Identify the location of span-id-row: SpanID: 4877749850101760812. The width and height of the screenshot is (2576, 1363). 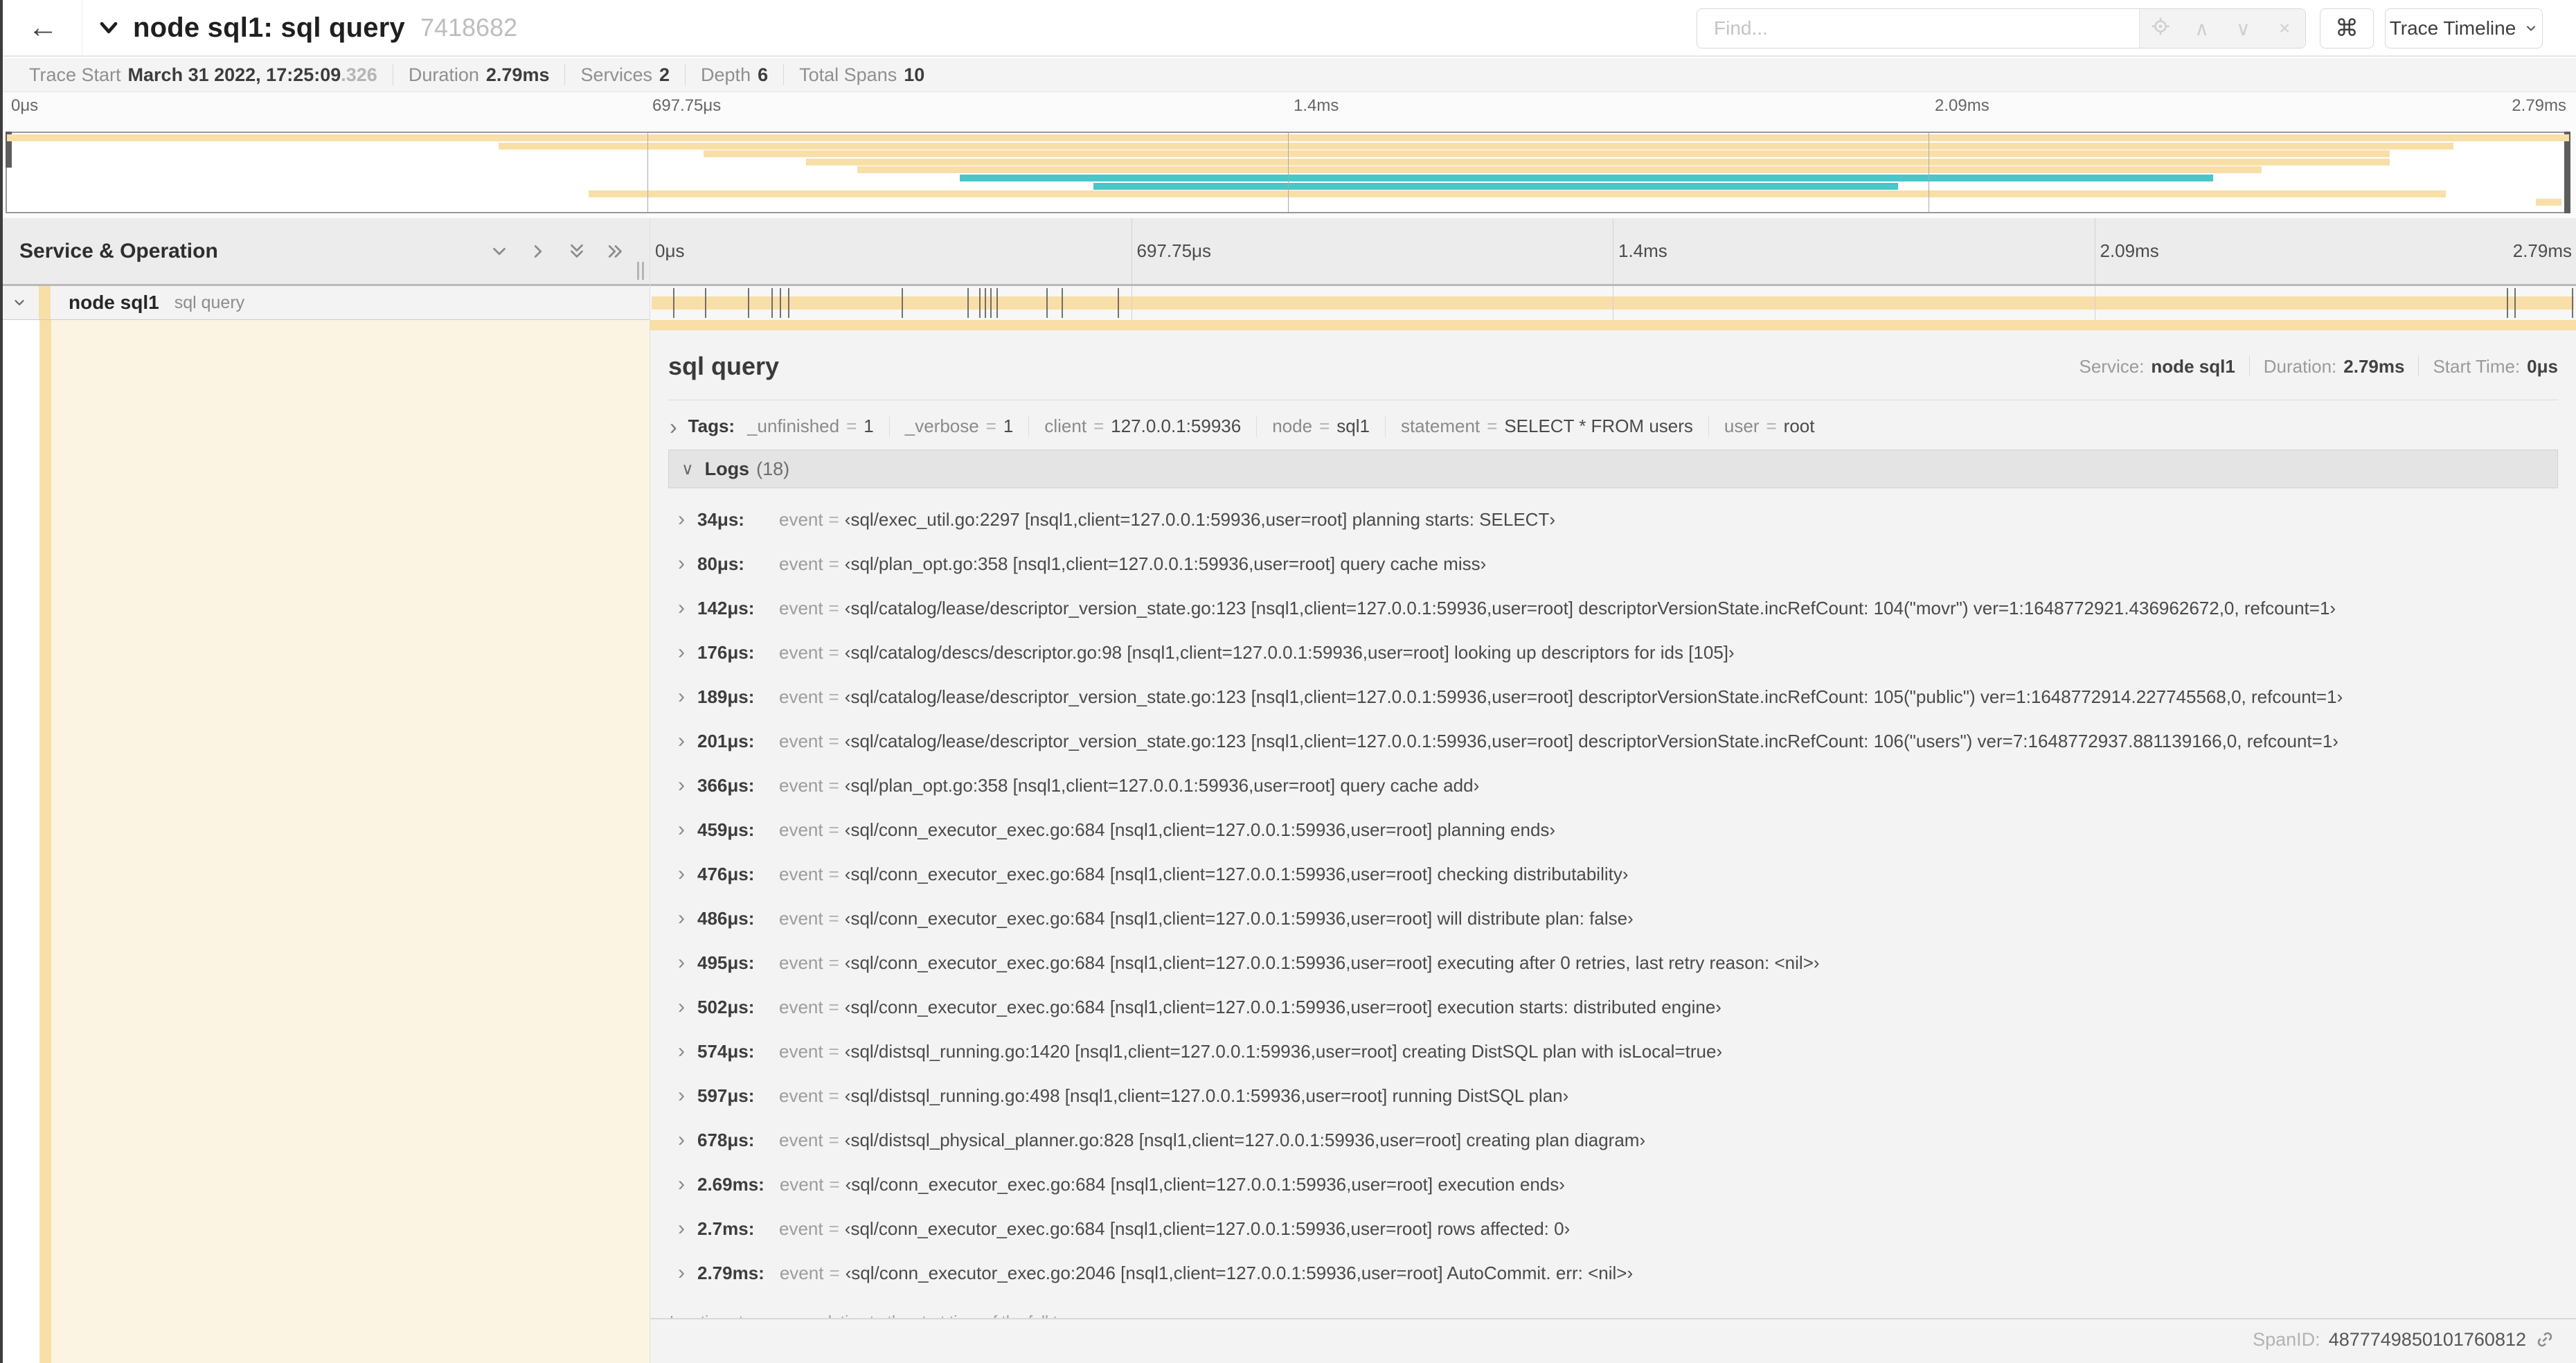
(1613, 1339).